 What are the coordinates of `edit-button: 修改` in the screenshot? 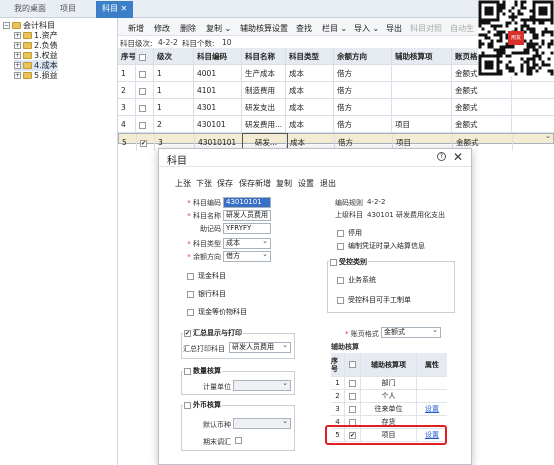 It's located at (162, 28).